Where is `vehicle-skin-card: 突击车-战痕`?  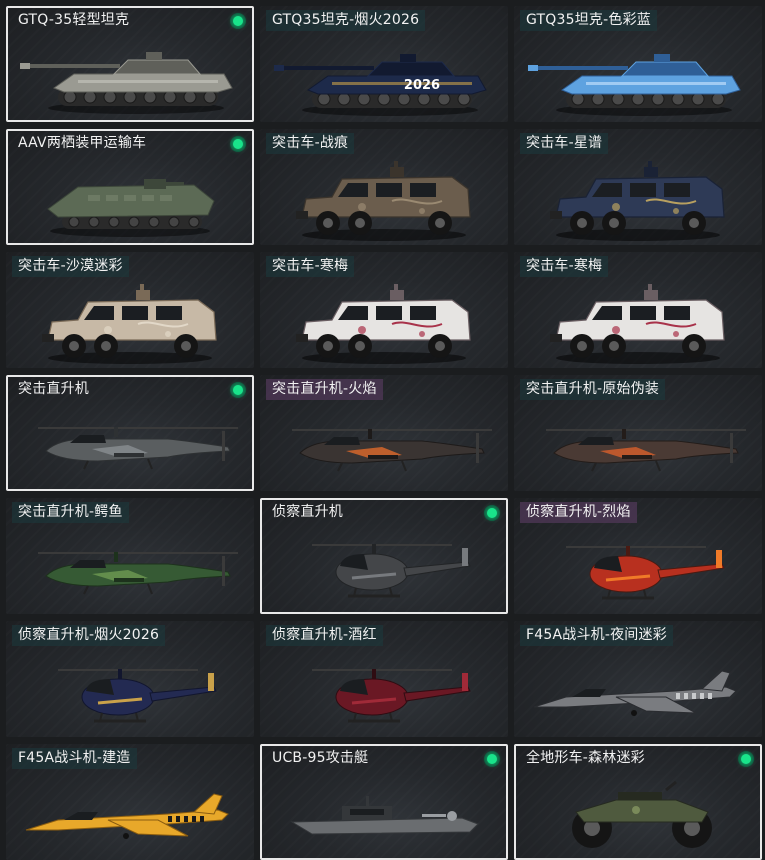 vehicle-skin-card: 突击车-战痕 is located at coordinates (384, 187).